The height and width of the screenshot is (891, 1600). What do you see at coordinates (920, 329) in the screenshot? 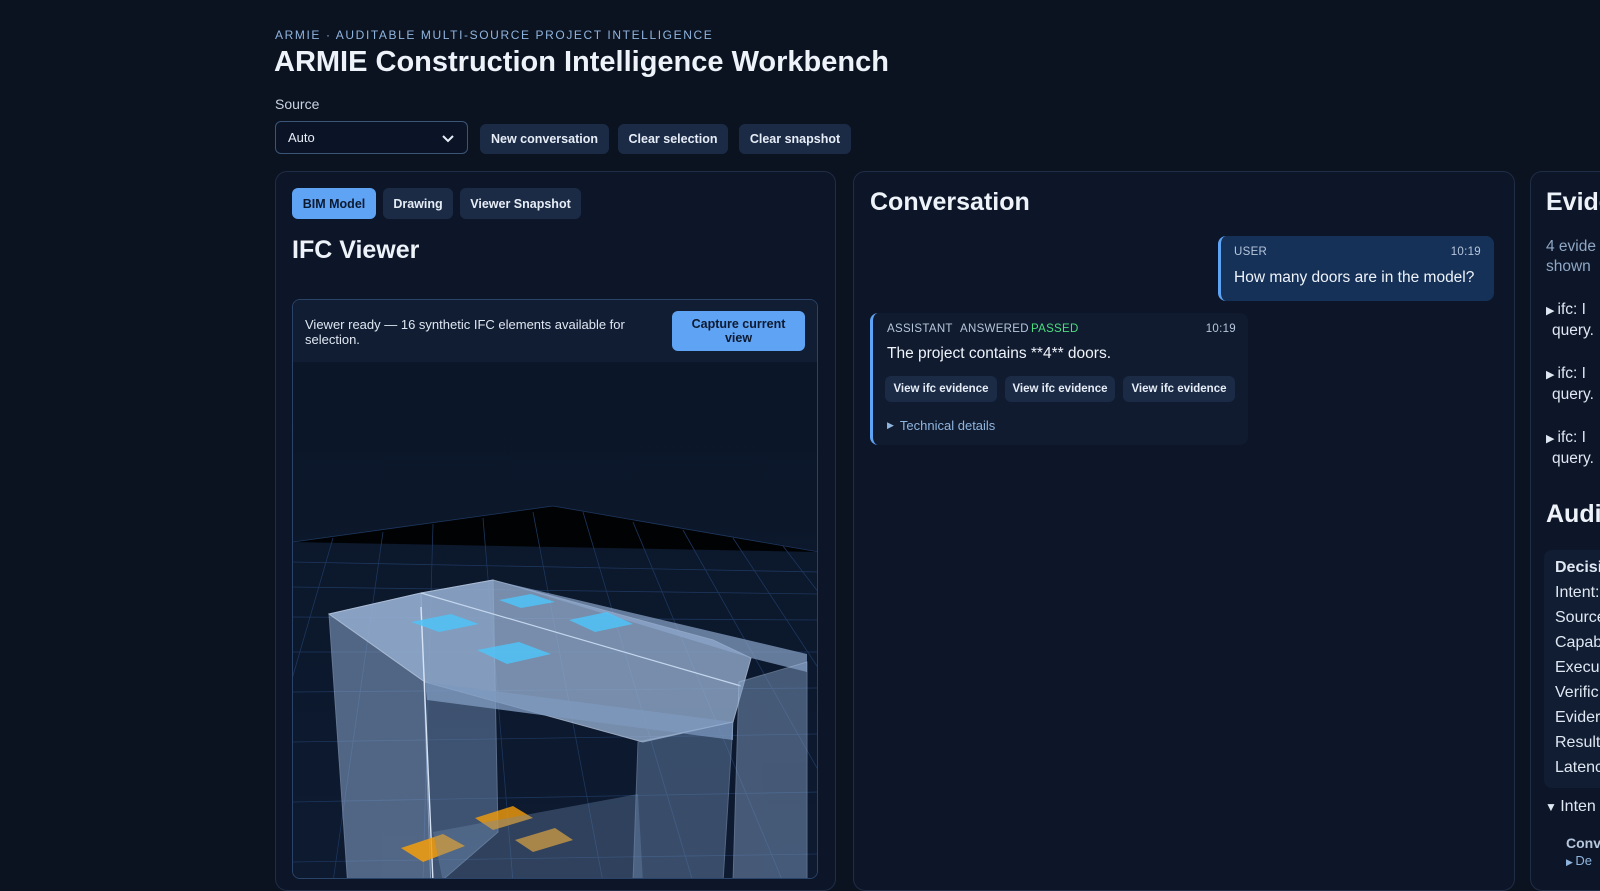
I see `assistant-role-label: ASSISTANT` at bounding box center [920, 329].